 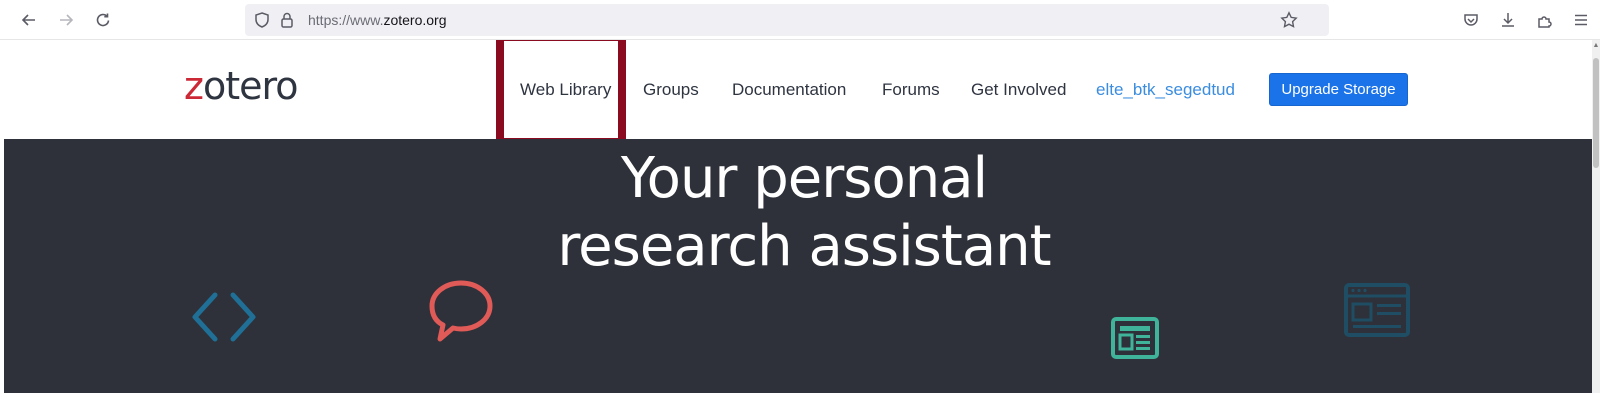 What do you see at coordinates (1596, 216) in the screenshot?
I see `page-scrollbar: ▲` at bounding box center [1596, 216].